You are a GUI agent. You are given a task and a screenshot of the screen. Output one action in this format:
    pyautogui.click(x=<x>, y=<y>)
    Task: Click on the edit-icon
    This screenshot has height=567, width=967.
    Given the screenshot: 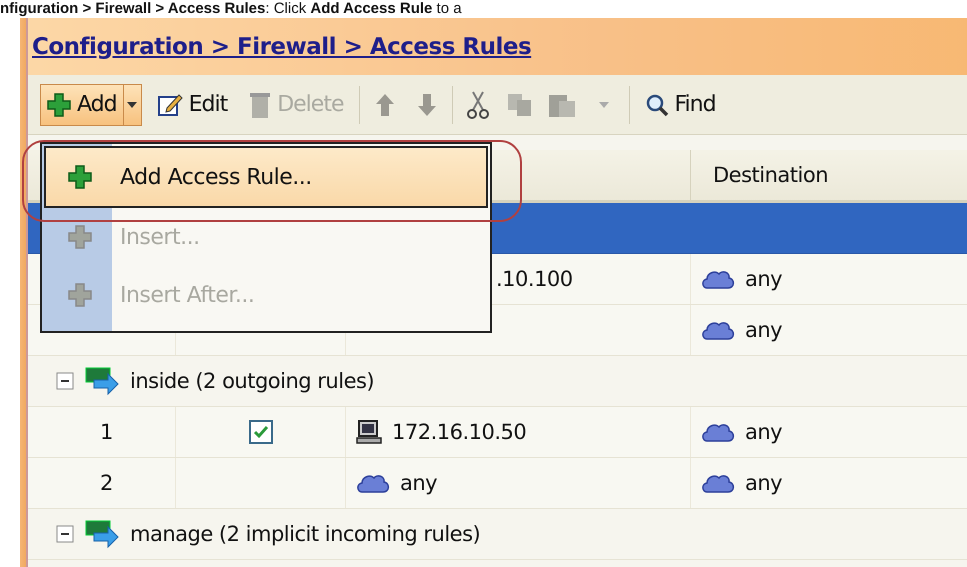 What is the action you would take?
    pyautogui.click(x=169, y=105)
    